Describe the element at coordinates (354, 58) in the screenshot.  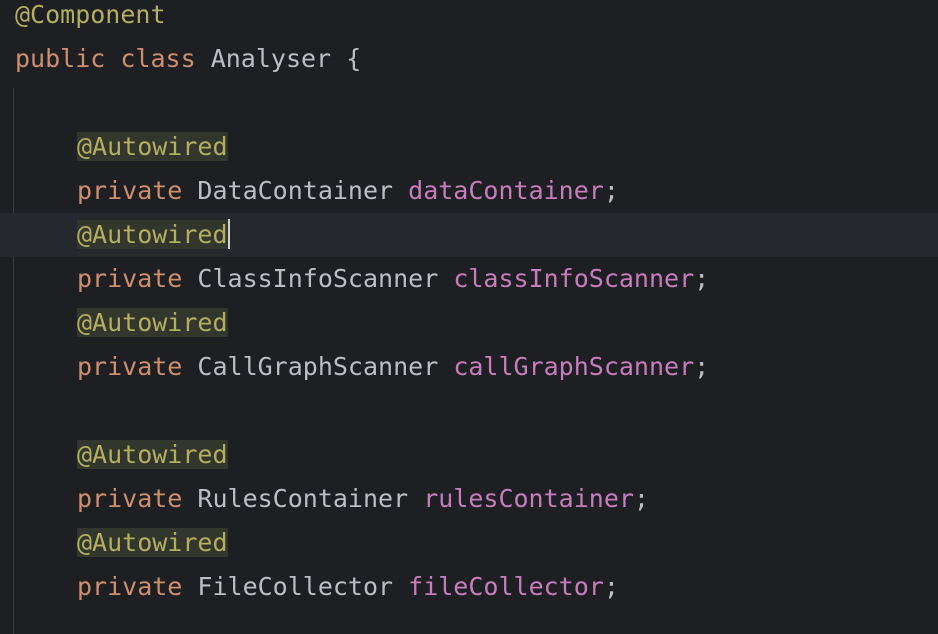
I see `brace-token: {` at that location.